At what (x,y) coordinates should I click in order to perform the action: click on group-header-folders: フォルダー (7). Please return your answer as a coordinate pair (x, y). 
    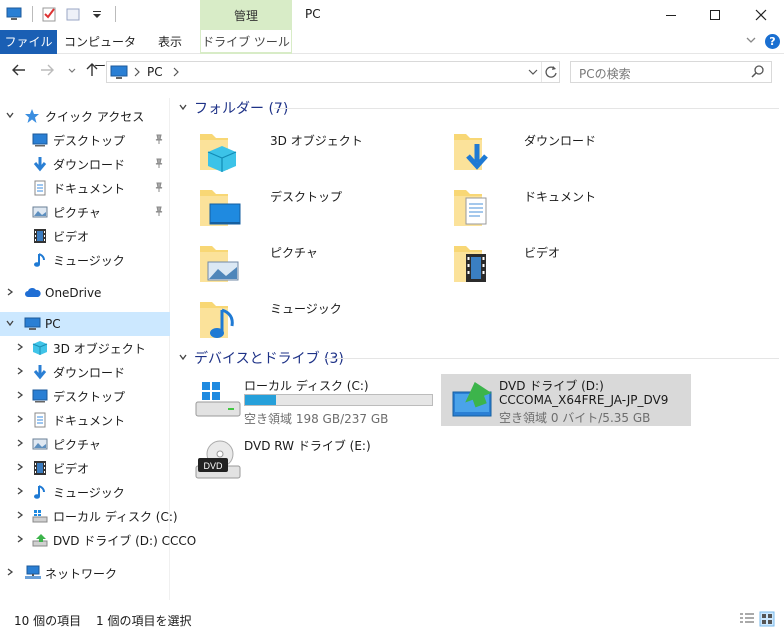
    Looking at the image, I should click on (233, 108).